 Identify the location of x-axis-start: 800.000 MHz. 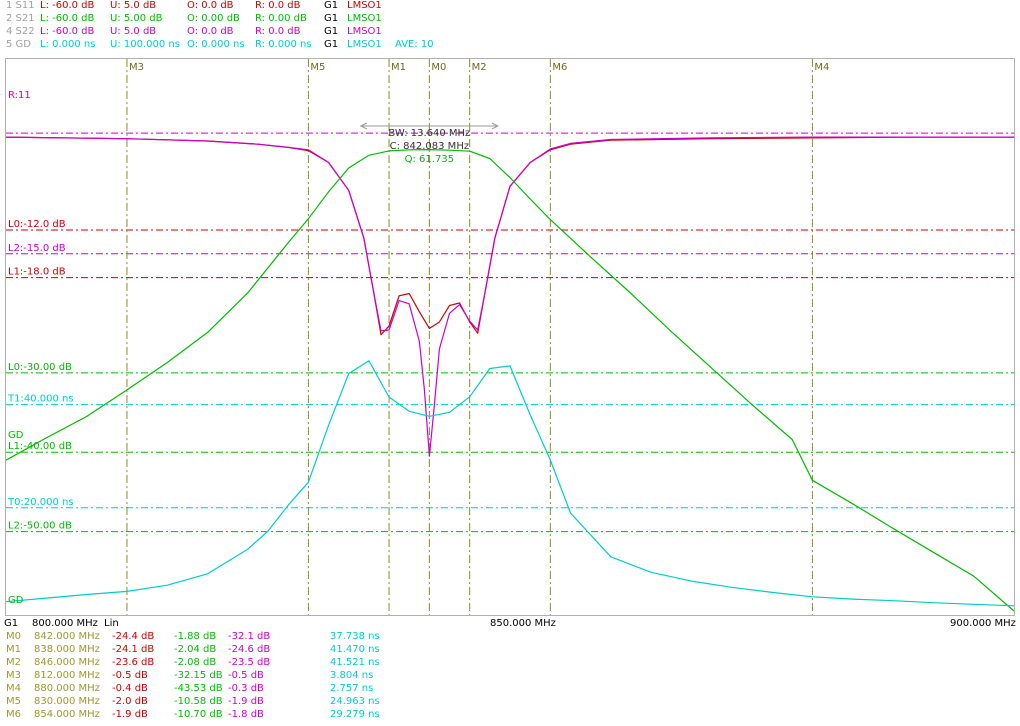
(65, 623).